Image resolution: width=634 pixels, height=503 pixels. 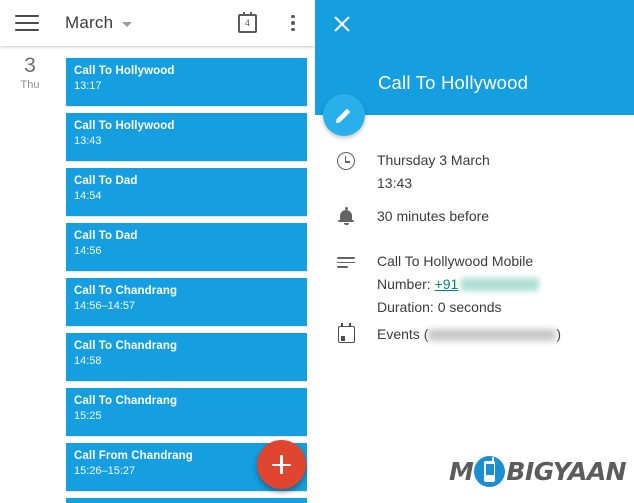 What do you see at coordinates (27, 23) in the screenshot?
I see `hamburger-menu-icon` at bounding box center [27, 23].